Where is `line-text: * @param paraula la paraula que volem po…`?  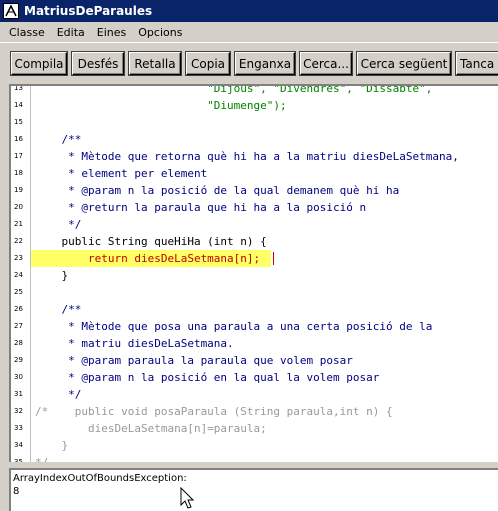 line-text: * @param paraula la paraula que volem po… is located at coordinates (194, 360).